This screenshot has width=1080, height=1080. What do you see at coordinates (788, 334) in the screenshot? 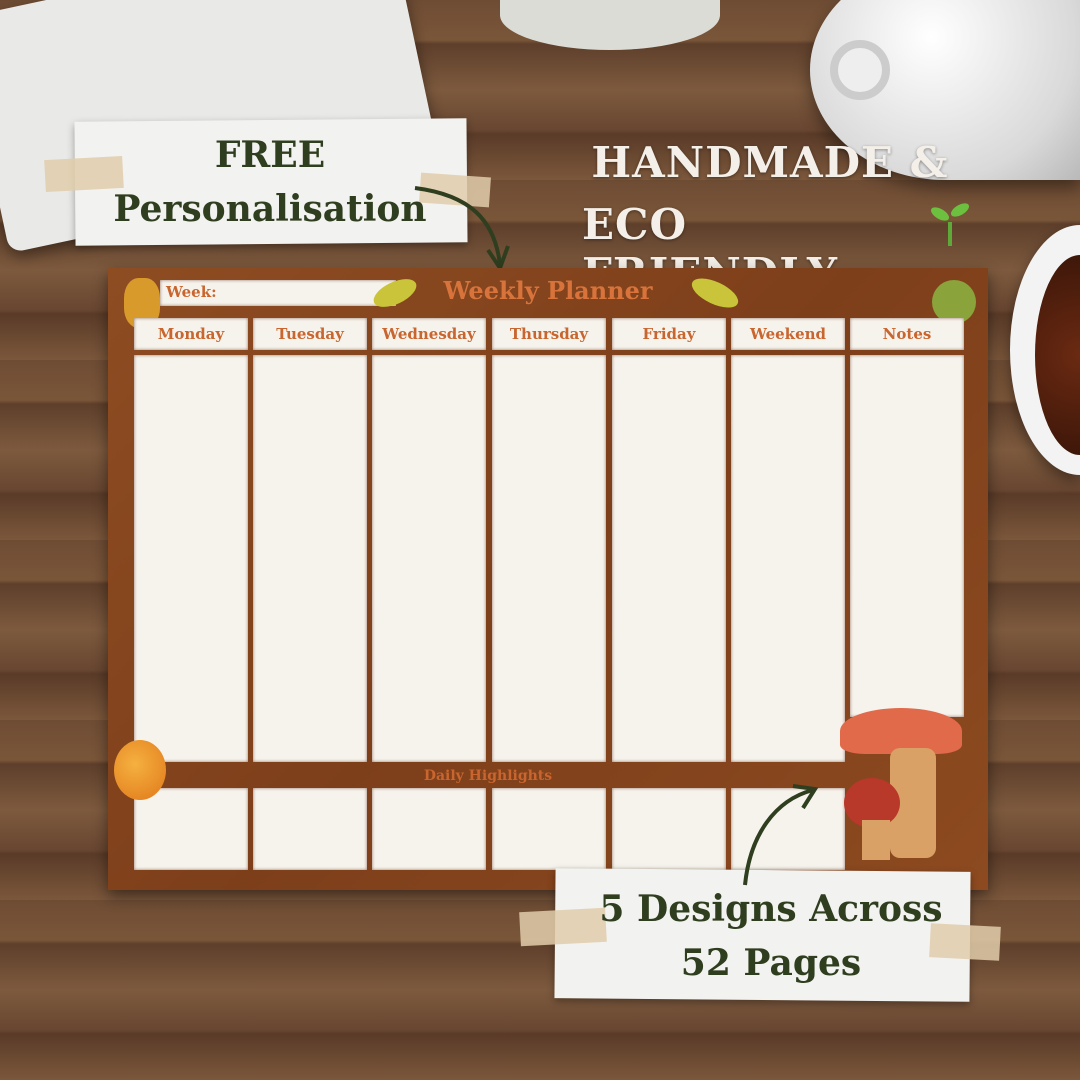
I see `column-header: Weekend` at bounding box center [788, 334].